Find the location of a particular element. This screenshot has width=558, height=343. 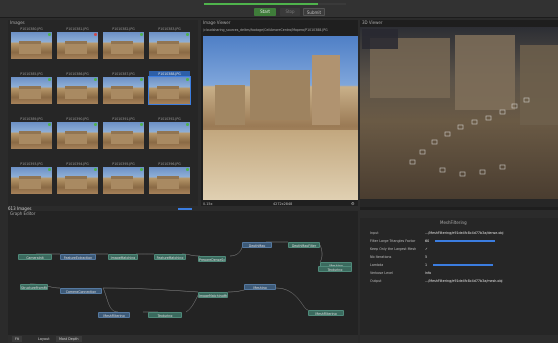

attribute-value: 60 is located at coordinates (427, 241).